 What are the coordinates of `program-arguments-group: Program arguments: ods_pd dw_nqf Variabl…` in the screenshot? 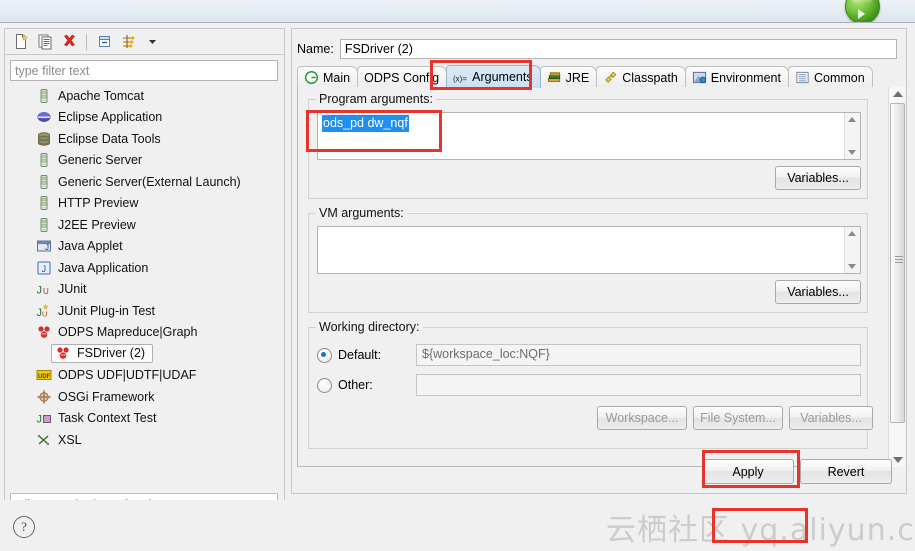 It's located at (588, 145).